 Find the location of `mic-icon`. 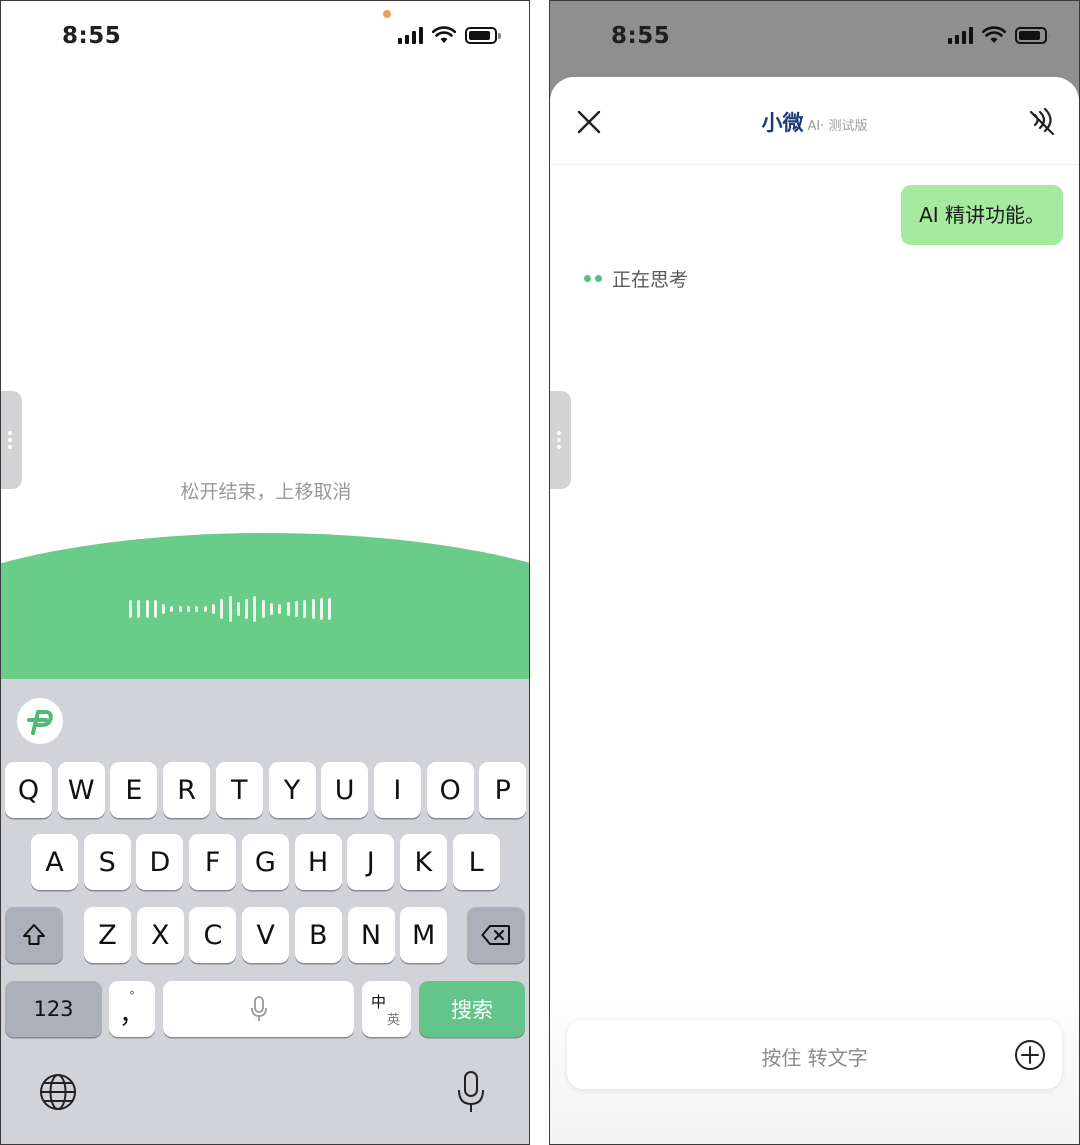

mic-icon is located at coordinates (258, 1008).